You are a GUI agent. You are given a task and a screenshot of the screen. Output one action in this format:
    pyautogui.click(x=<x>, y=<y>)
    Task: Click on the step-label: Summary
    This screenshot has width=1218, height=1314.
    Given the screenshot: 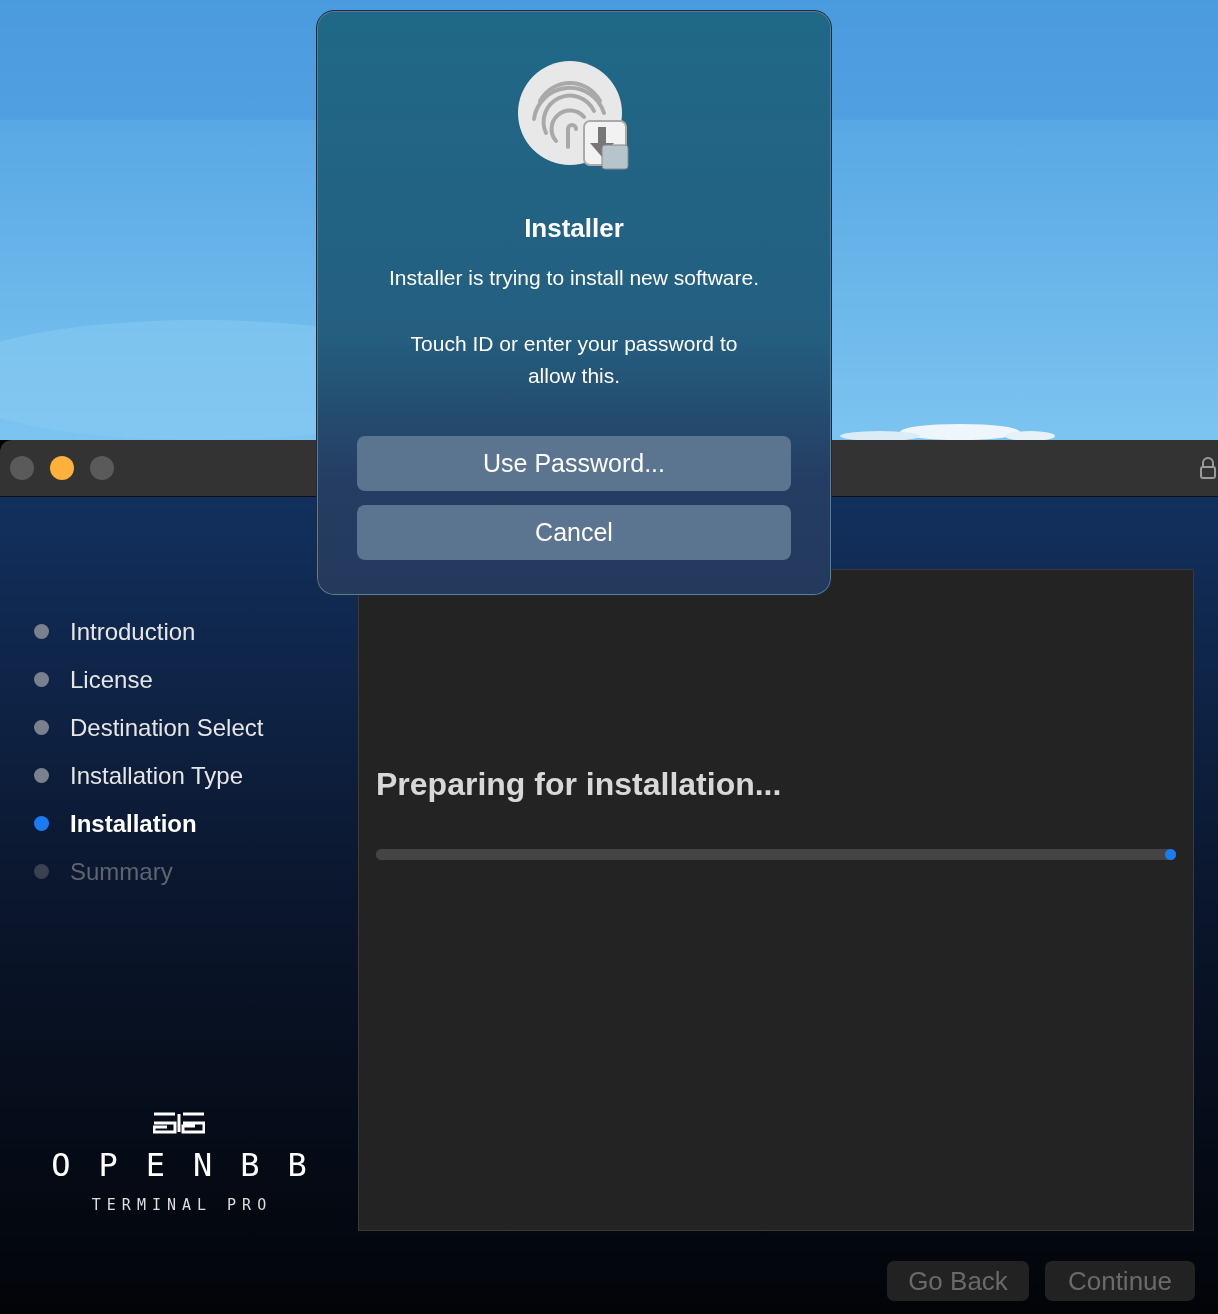 What is the action you would take?
    pyautogui.click(x=121, y=871)
    